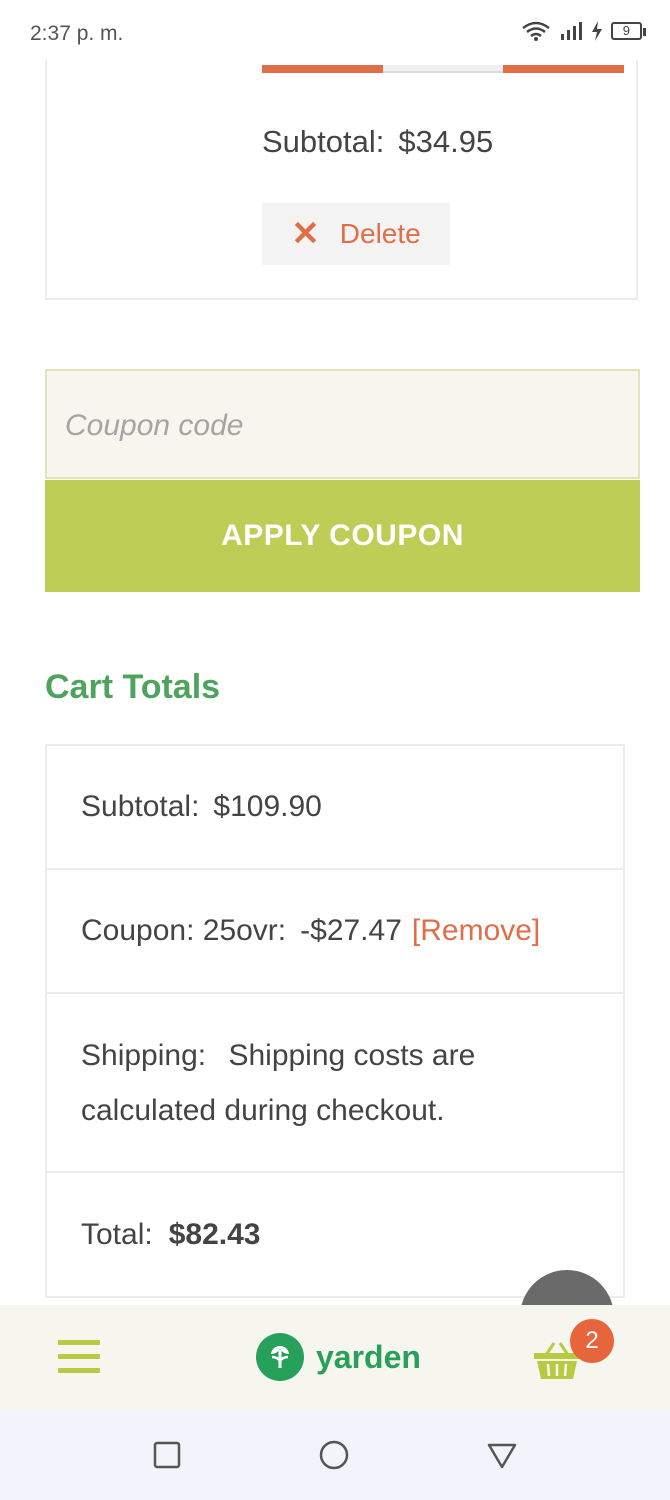 The height and width of the screenshot is (1500, 670). What do you see at coordinates (502, 1455) in the screenshot?
I see `back-icon` at bounding box center [502, 1455].